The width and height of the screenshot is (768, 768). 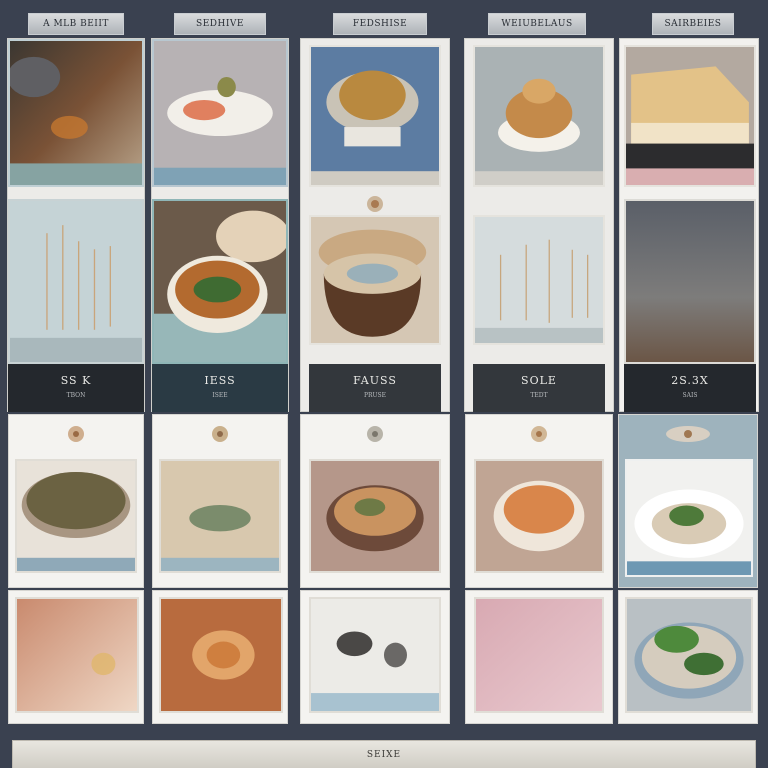 I want to click on food-image-nebula, so click(x=76, y=113).